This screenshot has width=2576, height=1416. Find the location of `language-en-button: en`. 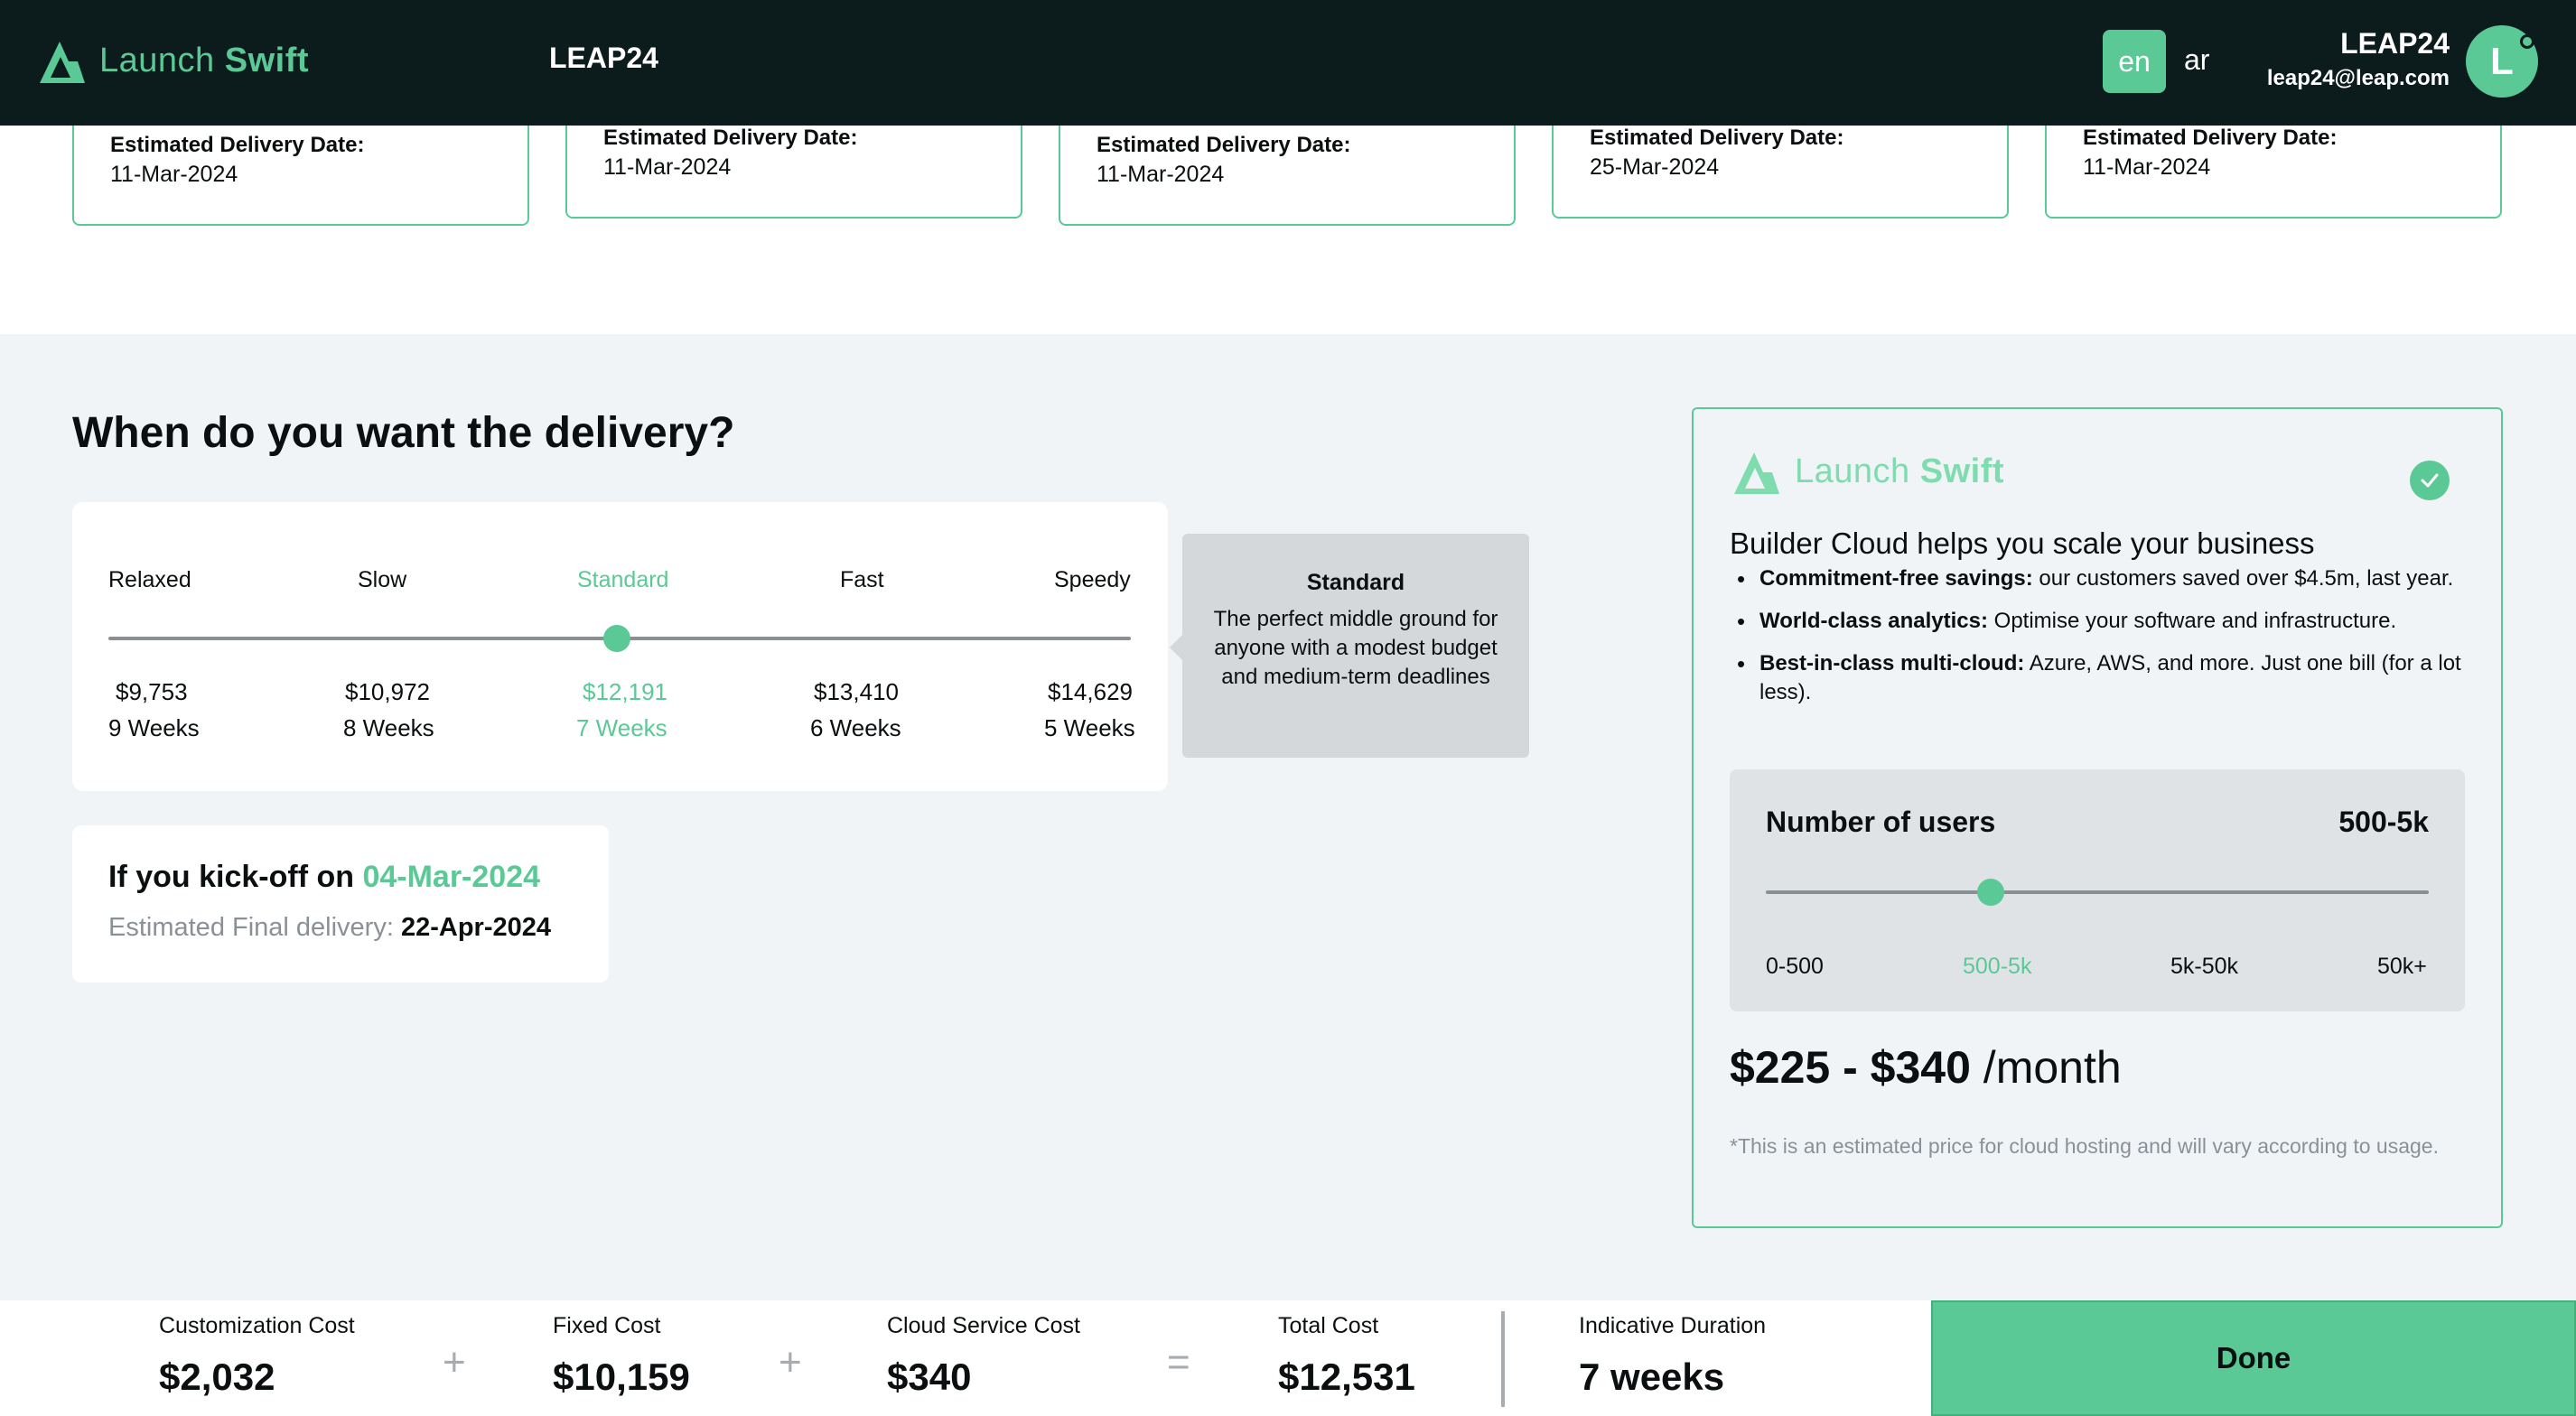

language-en-button: en is located at coordinates (2135, 61).